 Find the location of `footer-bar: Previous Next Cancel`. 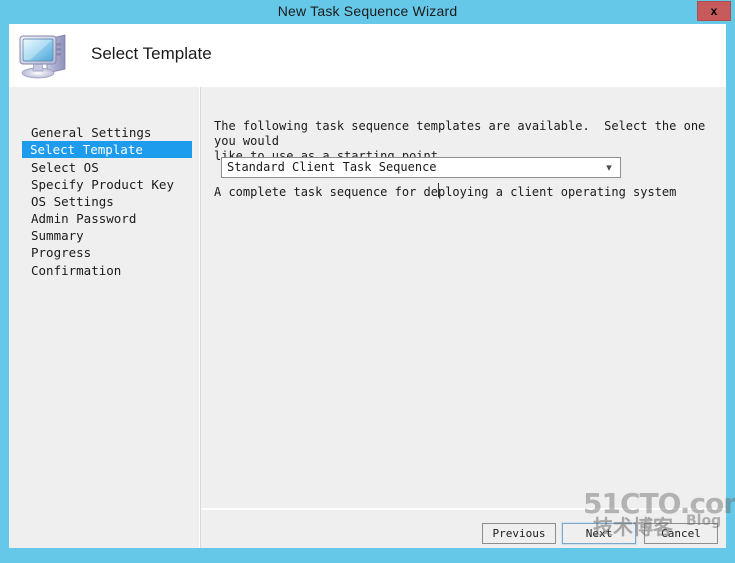

footer-bar: Previous Next Cancel is located at coordinates (463, 529).